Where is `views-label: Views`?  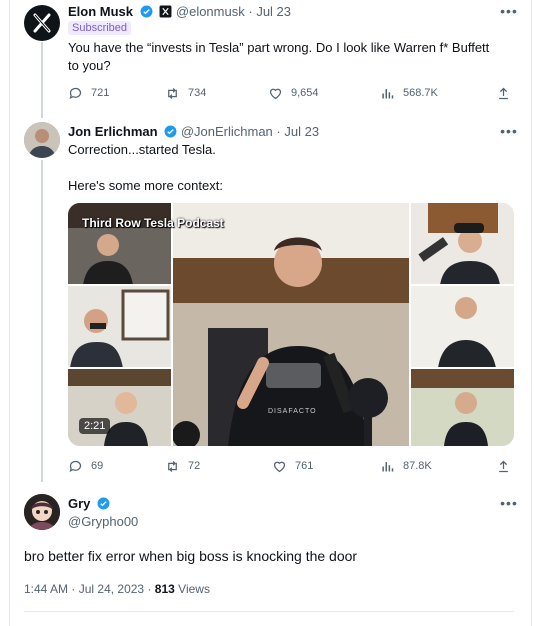 views-label: Views is located at coordinates (194, 589).